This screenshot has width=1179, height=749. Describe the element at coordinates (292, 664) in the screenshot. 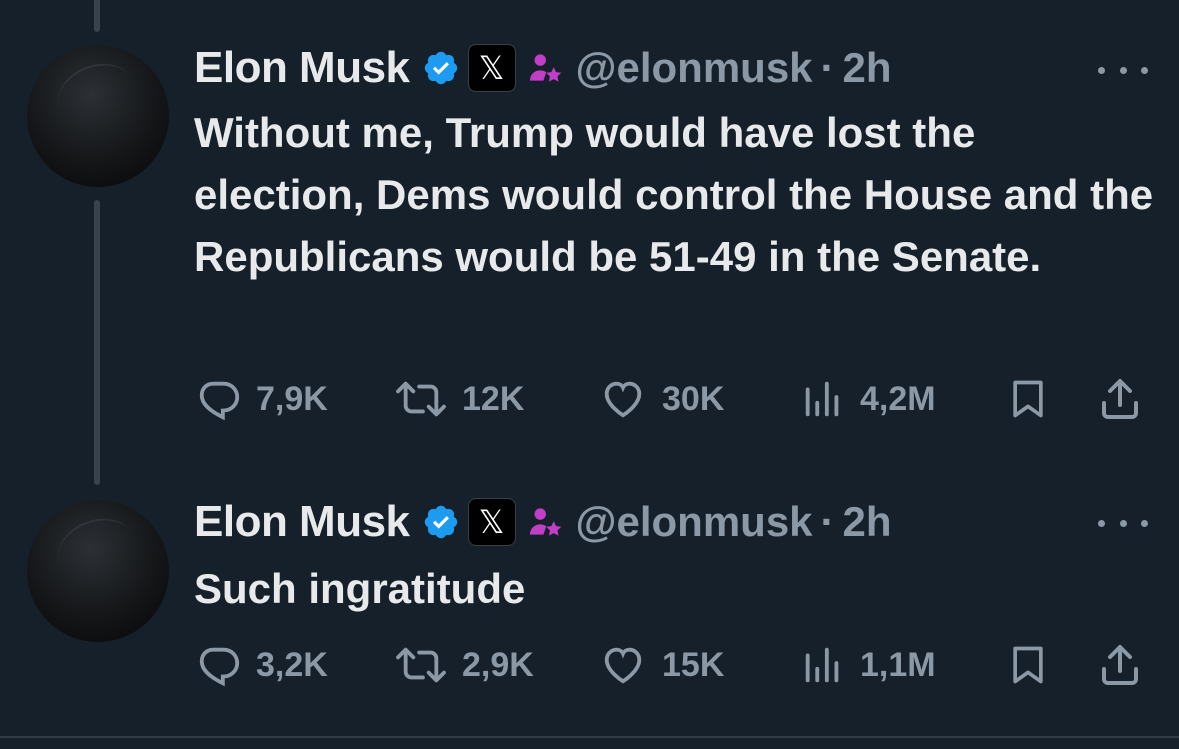

I see `reply-count: 3,2K` at that location.